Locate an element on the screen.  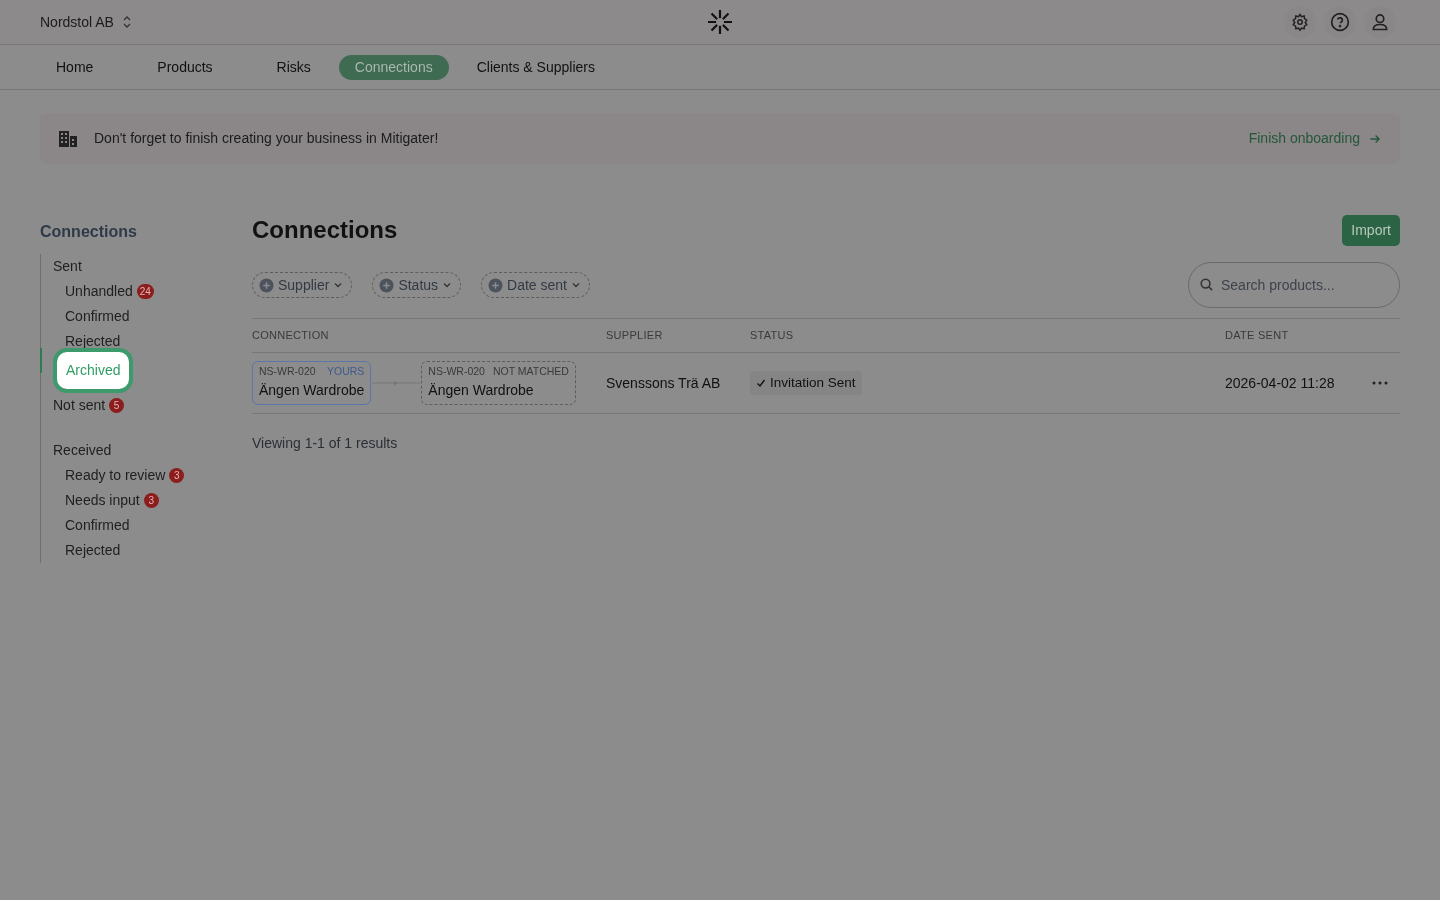
product-card: NS-WR-020 NOT MATCHED Ängen Wardrobe is located at coordinates (498, 383).